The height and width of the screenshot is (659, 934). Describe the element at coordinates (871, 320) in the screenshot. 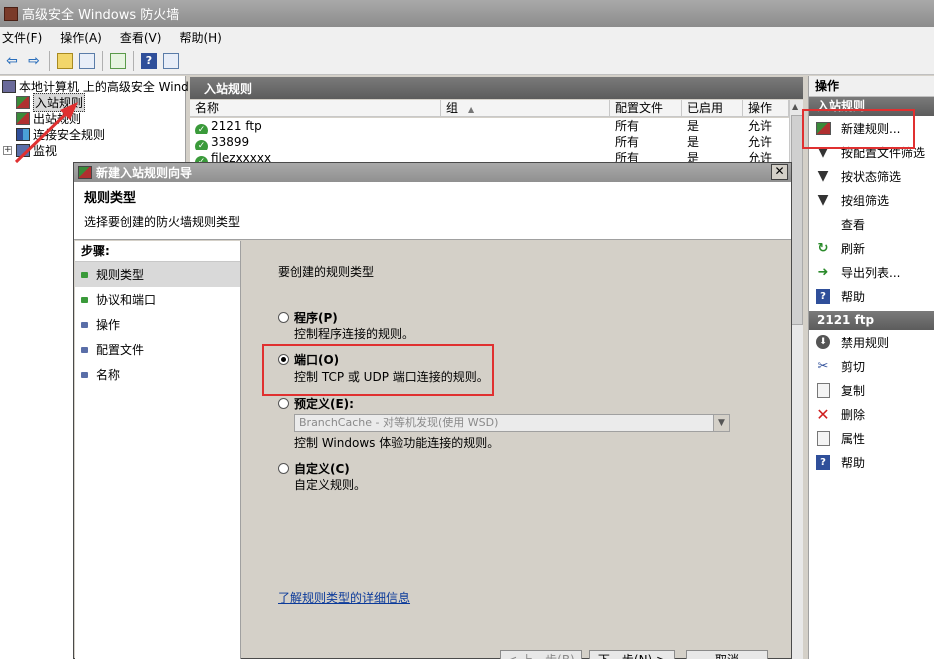

I see `actions-section-selected-rule: 2121 ftp` at that location.